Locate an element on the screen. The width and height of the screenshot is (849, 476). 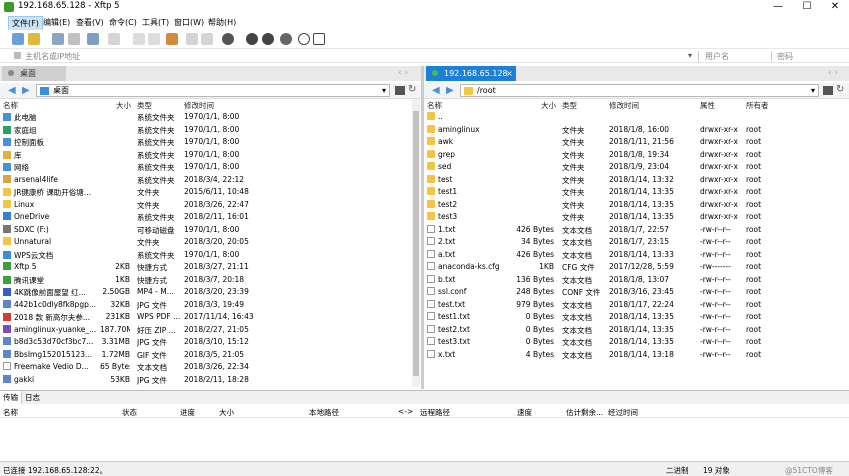
file-row: WPS云文档 系统文件夹 1970/1/1, 8:00 is located at coordinates (206, 255).